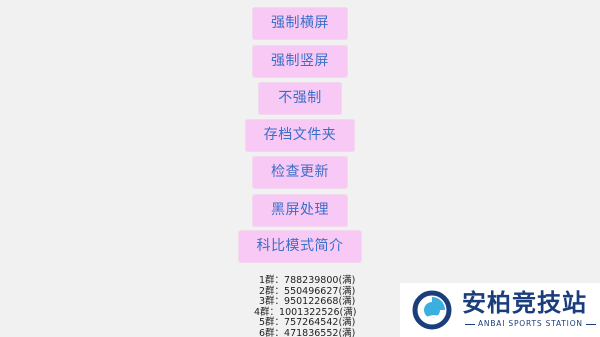  I want to click on watermark-logo: 安柏竞技站 ANBAI SPORTS STATION, so click(500, 310).